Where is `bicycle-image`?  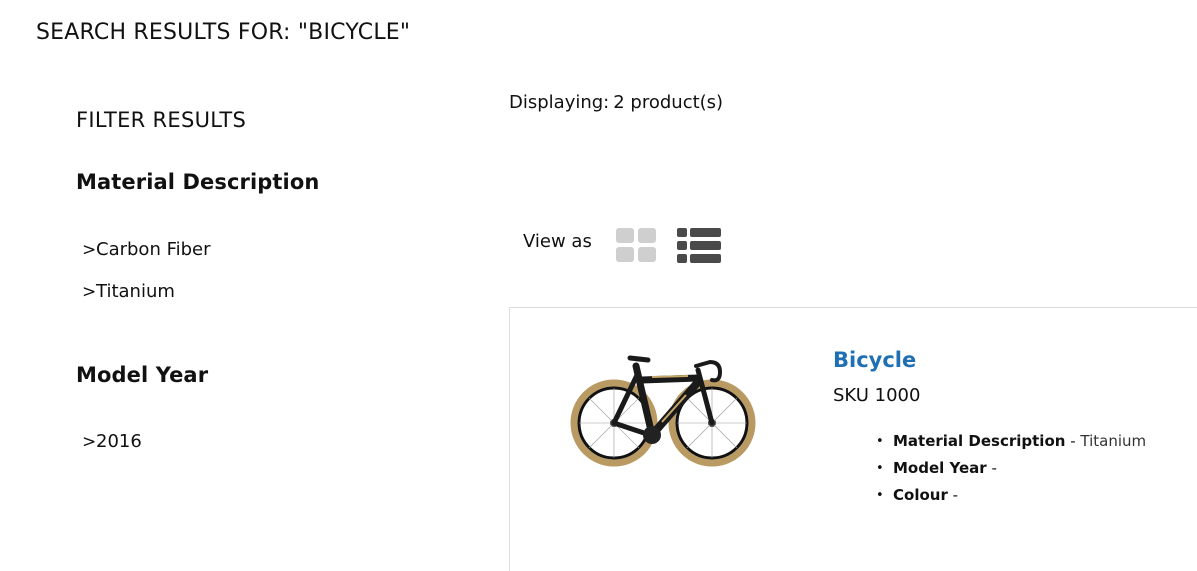
bicycle-image is located at coordinates (665, 410).